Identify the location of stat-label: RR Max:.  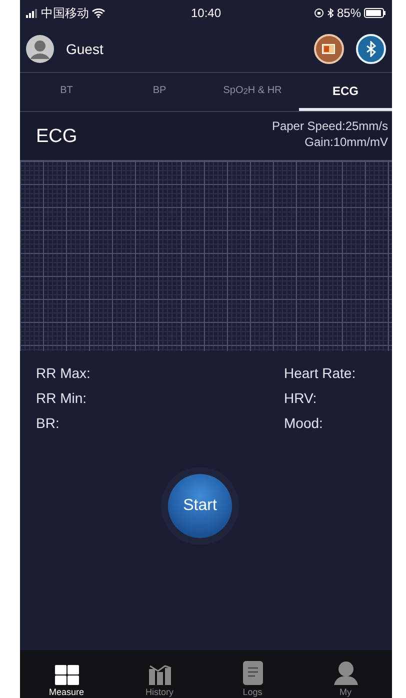
(64, 373).